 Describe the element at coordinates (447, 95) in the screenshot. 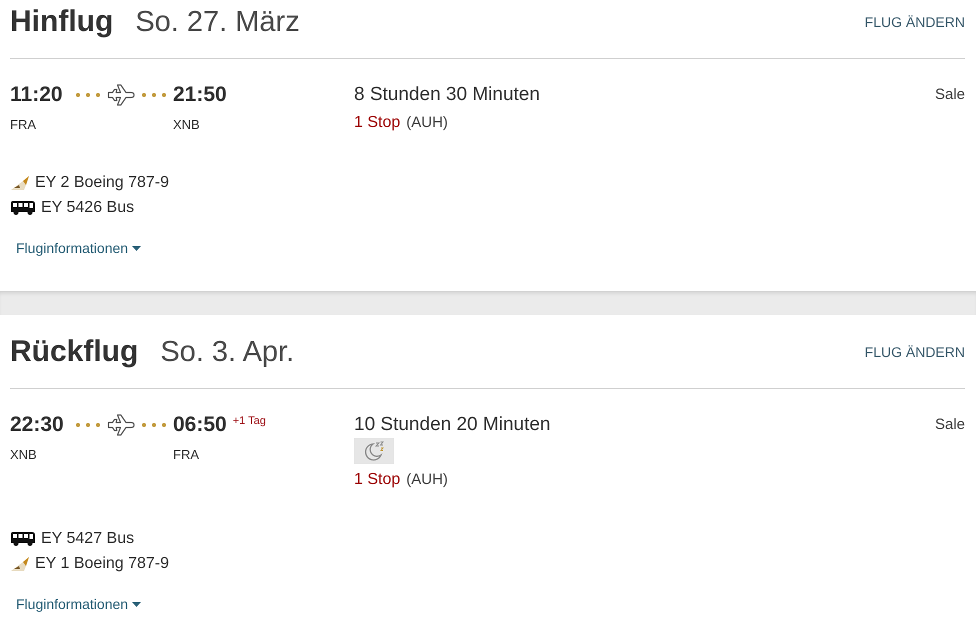

I see `duration-text: 8 Stunden 30 Minuten` at that location.